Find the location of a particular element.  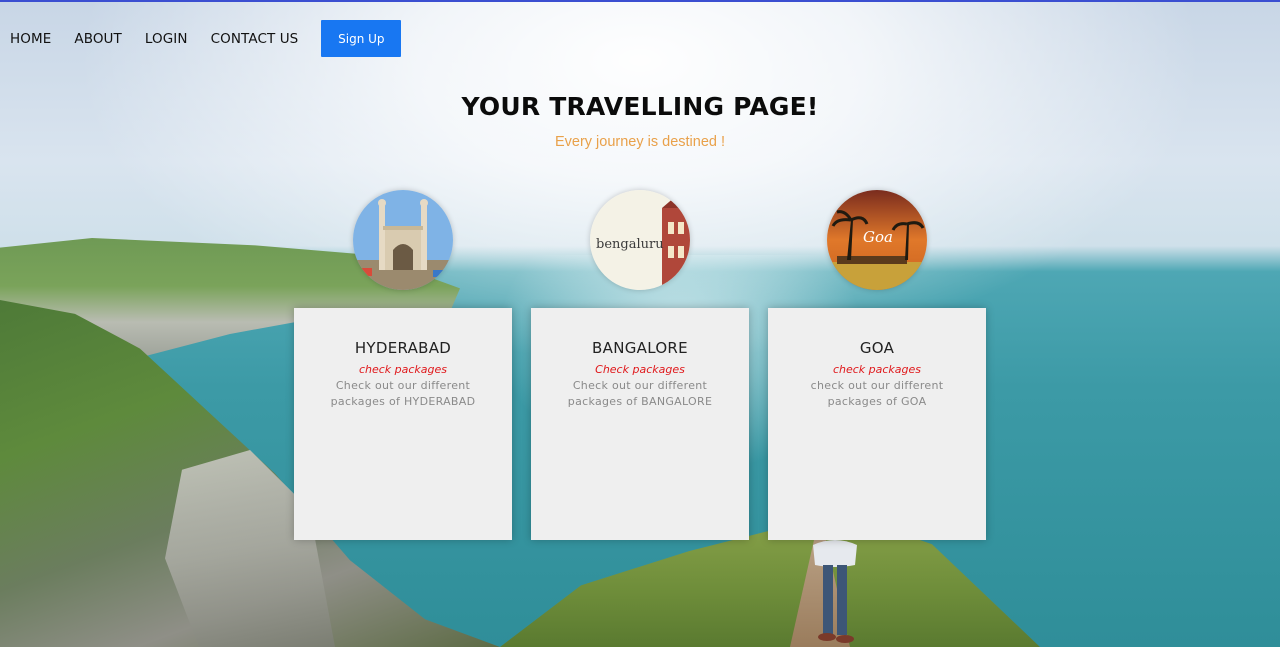

signup-button: Sign Up is located at coordinates (361, 38).